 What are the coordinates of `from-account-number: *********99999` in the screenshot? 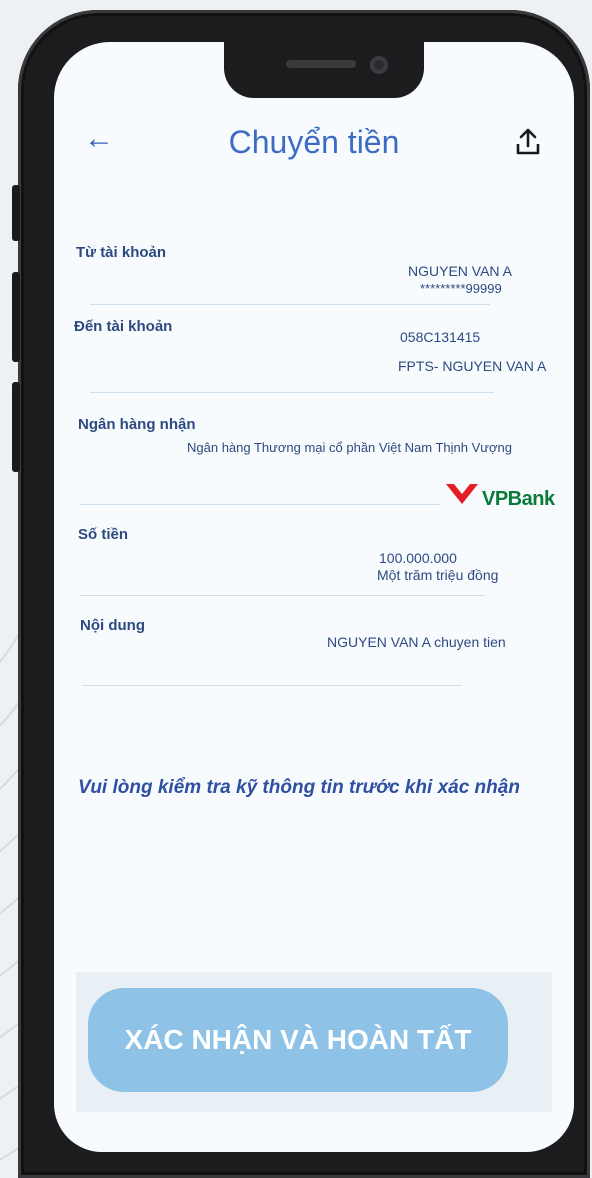 It's located at (461, 288).